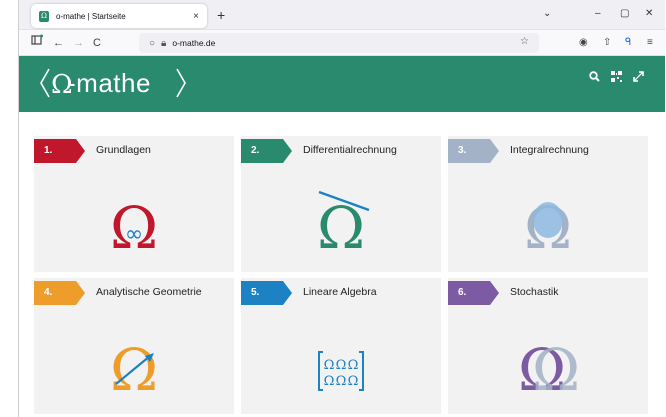  Describe the element at coordinates (469, 293) in the screenshot. I see `chapter-number-badge: 6.` at that location.